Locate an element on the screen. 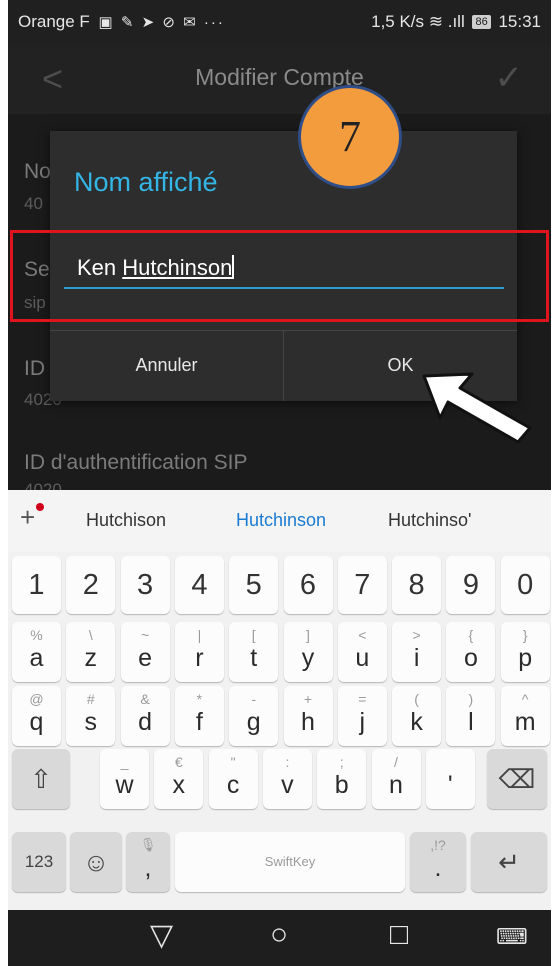 This screenshot has width=559, height=966. key-alt-label: ^ is located at coordinates (525, 699).